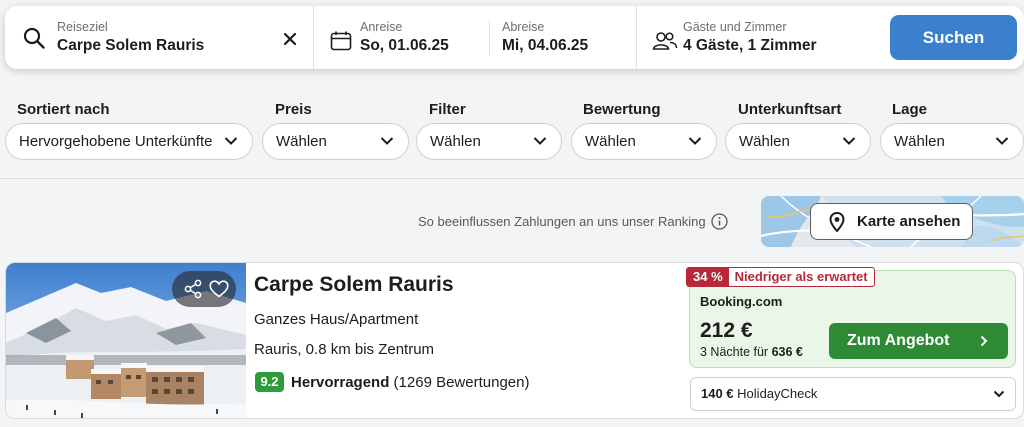  Describe the element at coordinates (130, 46) in the screenshot. I see `destination-value: Carpe Solem Rauris` at that location.